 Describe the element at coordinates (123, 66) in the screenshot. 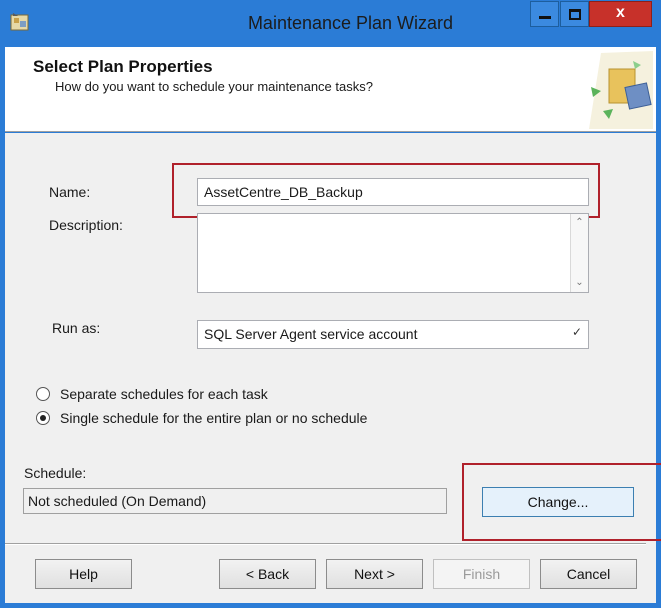

I see `page-title: Select Plan Properties` at that location.